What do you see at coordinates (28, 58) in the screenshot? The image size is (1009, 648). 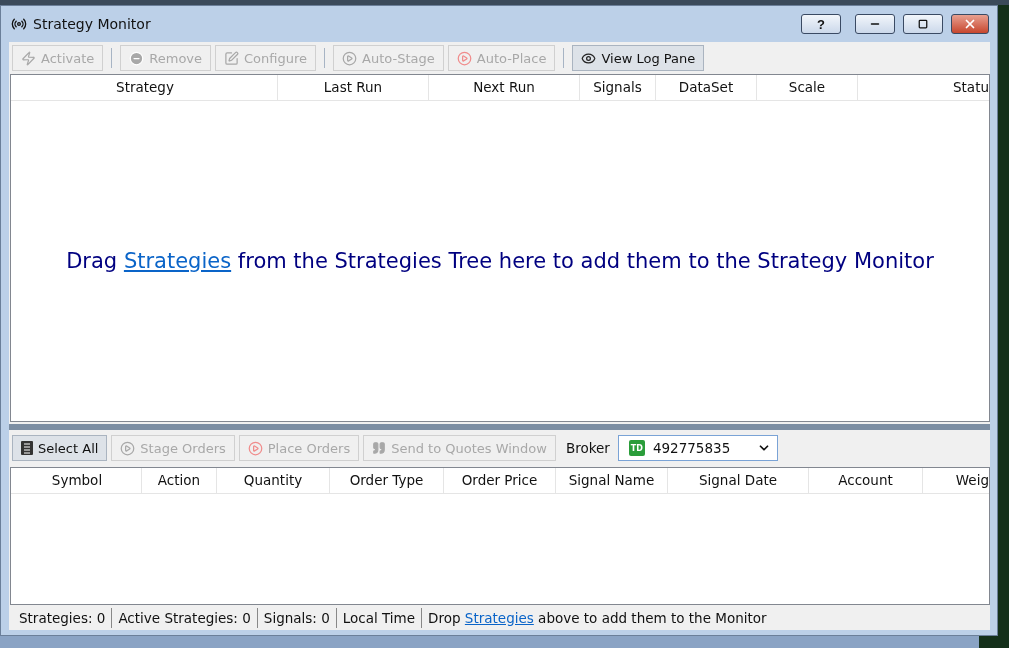 I see `bolt-icon` at bounding box center [28, 58].